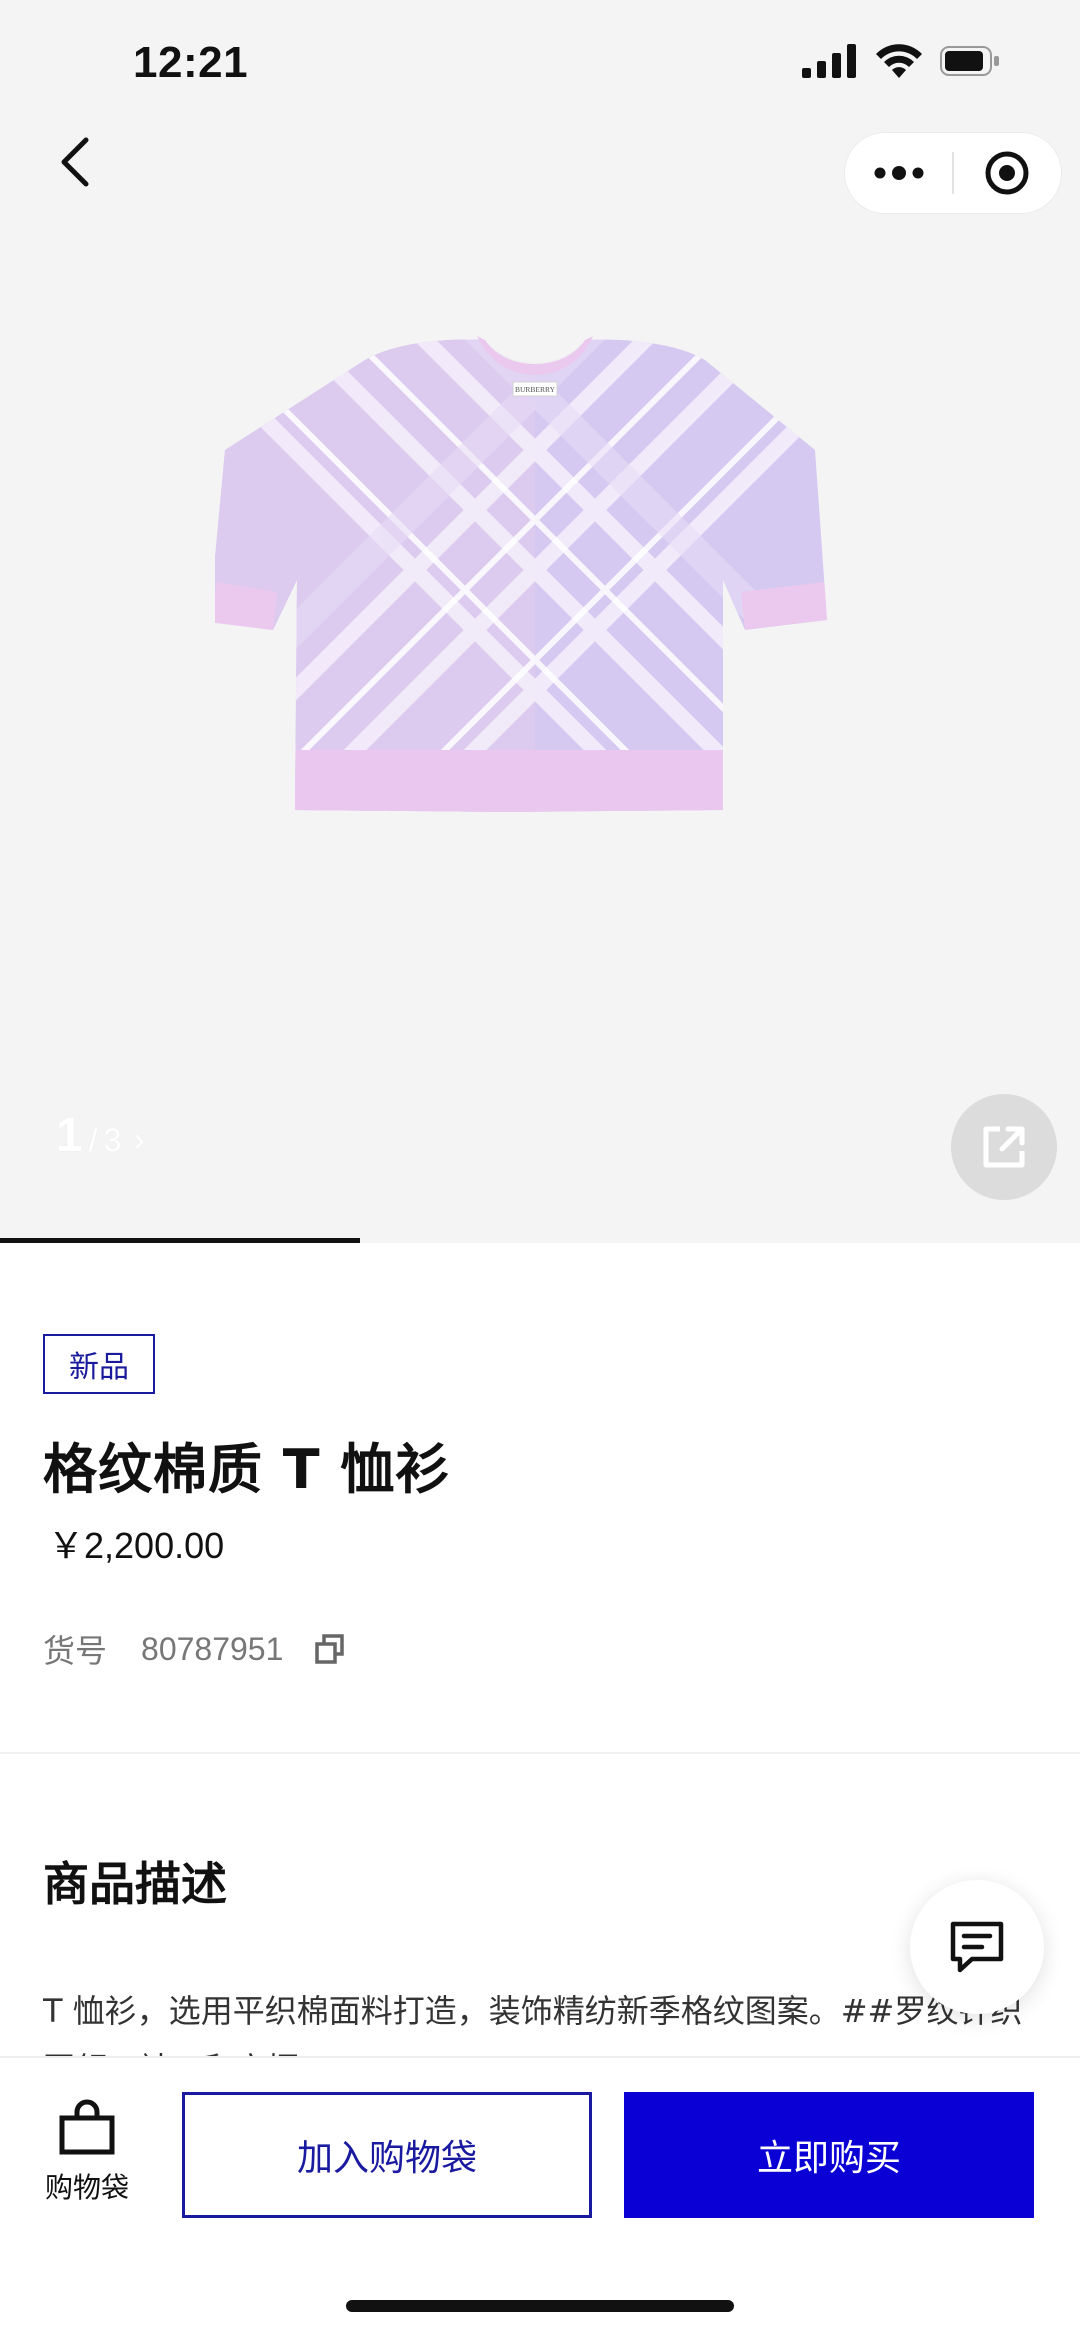  What do you see at coordinates (535, 389) in the screenshot?
I see `product-label-text: BURBERRY` at bounding box center [535, 389].